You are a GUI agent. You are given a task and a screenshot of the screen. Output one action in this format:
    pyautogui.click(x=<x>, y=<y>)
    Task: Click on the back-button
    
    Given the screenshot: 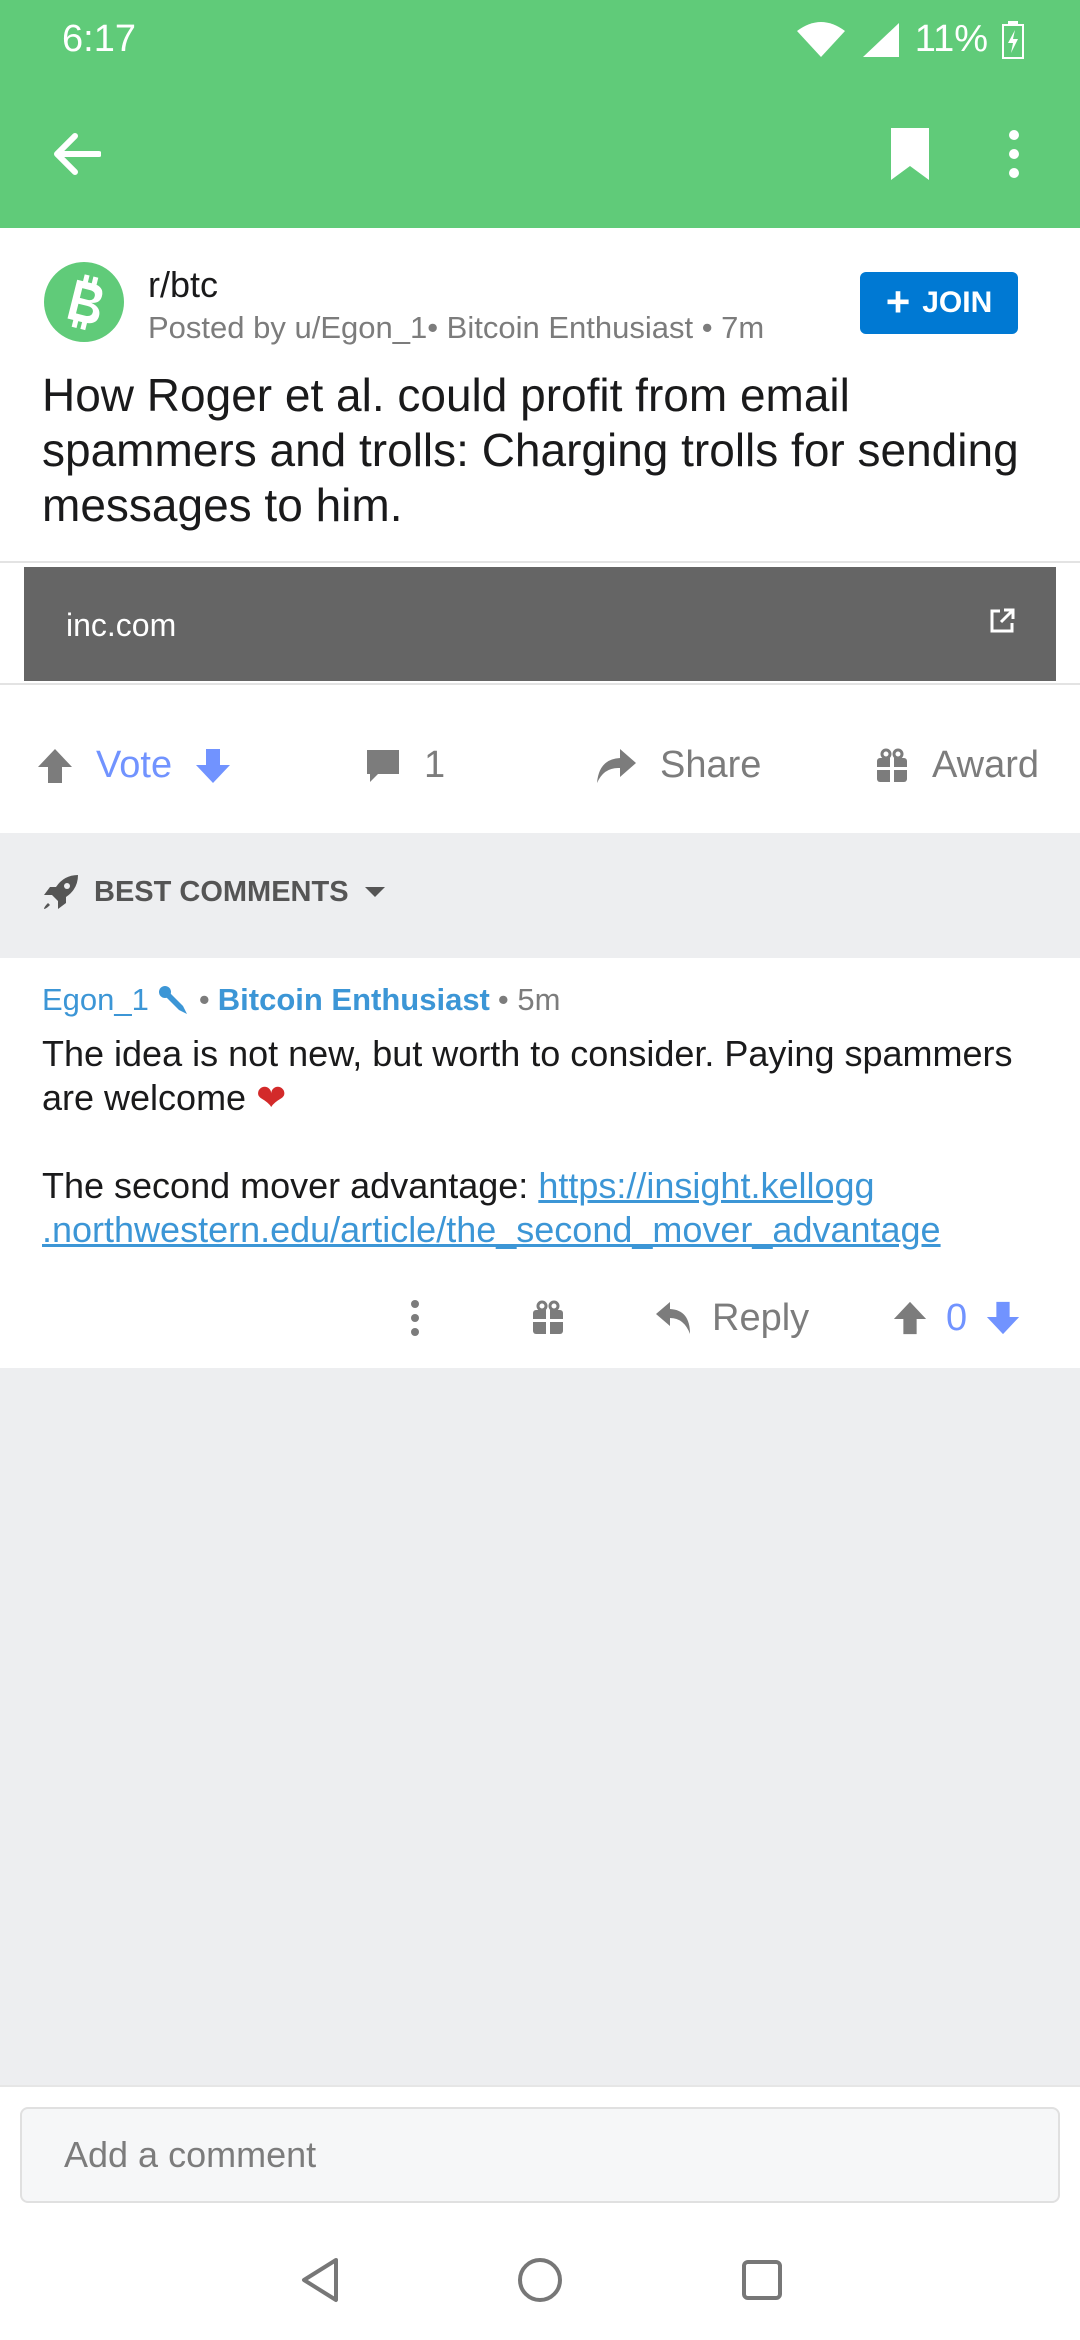 What is the action you would take?
    pyautogui.click(x=76, y=154)
    